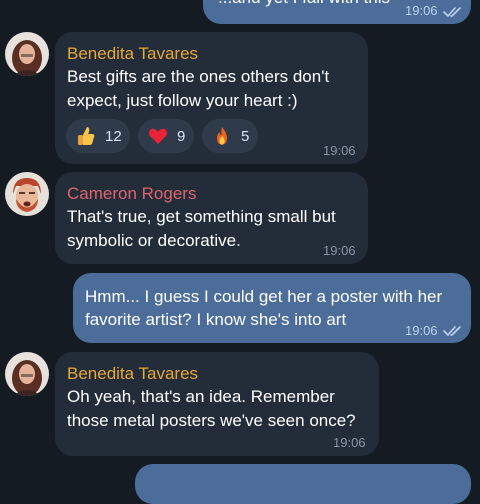 The image size is (480, 504). I want to click on thumbs-up-icon, so click(86, 136).